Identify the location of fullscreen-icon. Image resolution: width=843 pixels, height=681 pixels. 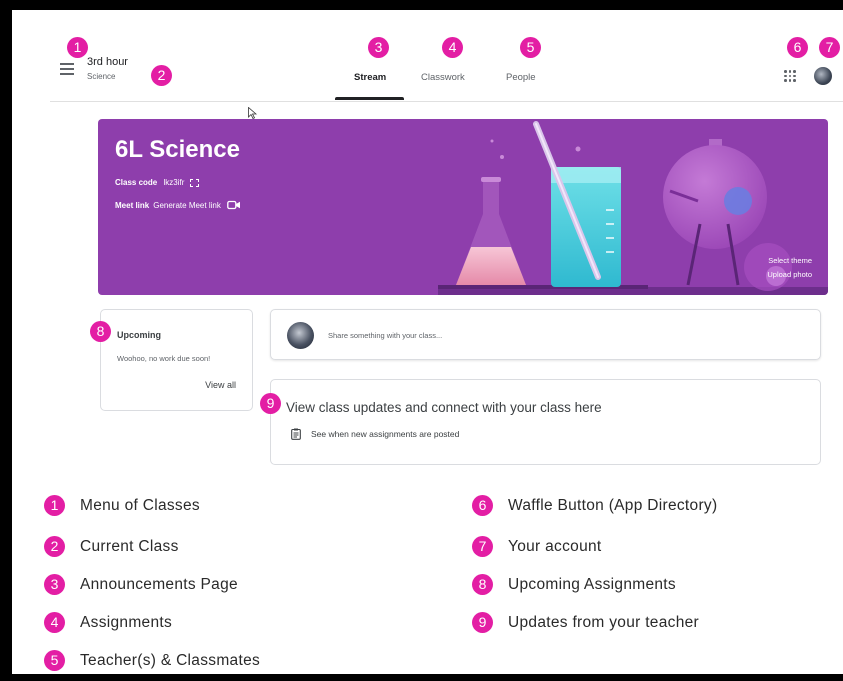
(194, 182).